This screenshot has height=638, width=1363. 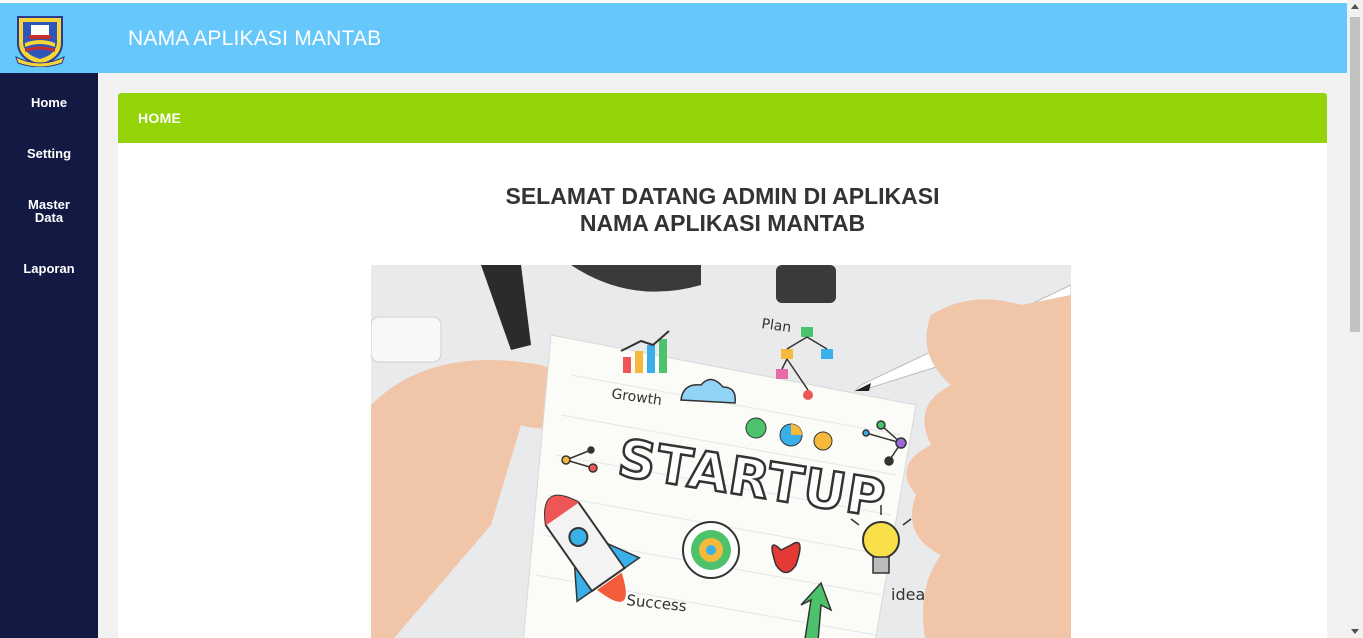 I want to click on top-bar: NAMA APLIKASI MANTAB, so click(x=673, y=36).